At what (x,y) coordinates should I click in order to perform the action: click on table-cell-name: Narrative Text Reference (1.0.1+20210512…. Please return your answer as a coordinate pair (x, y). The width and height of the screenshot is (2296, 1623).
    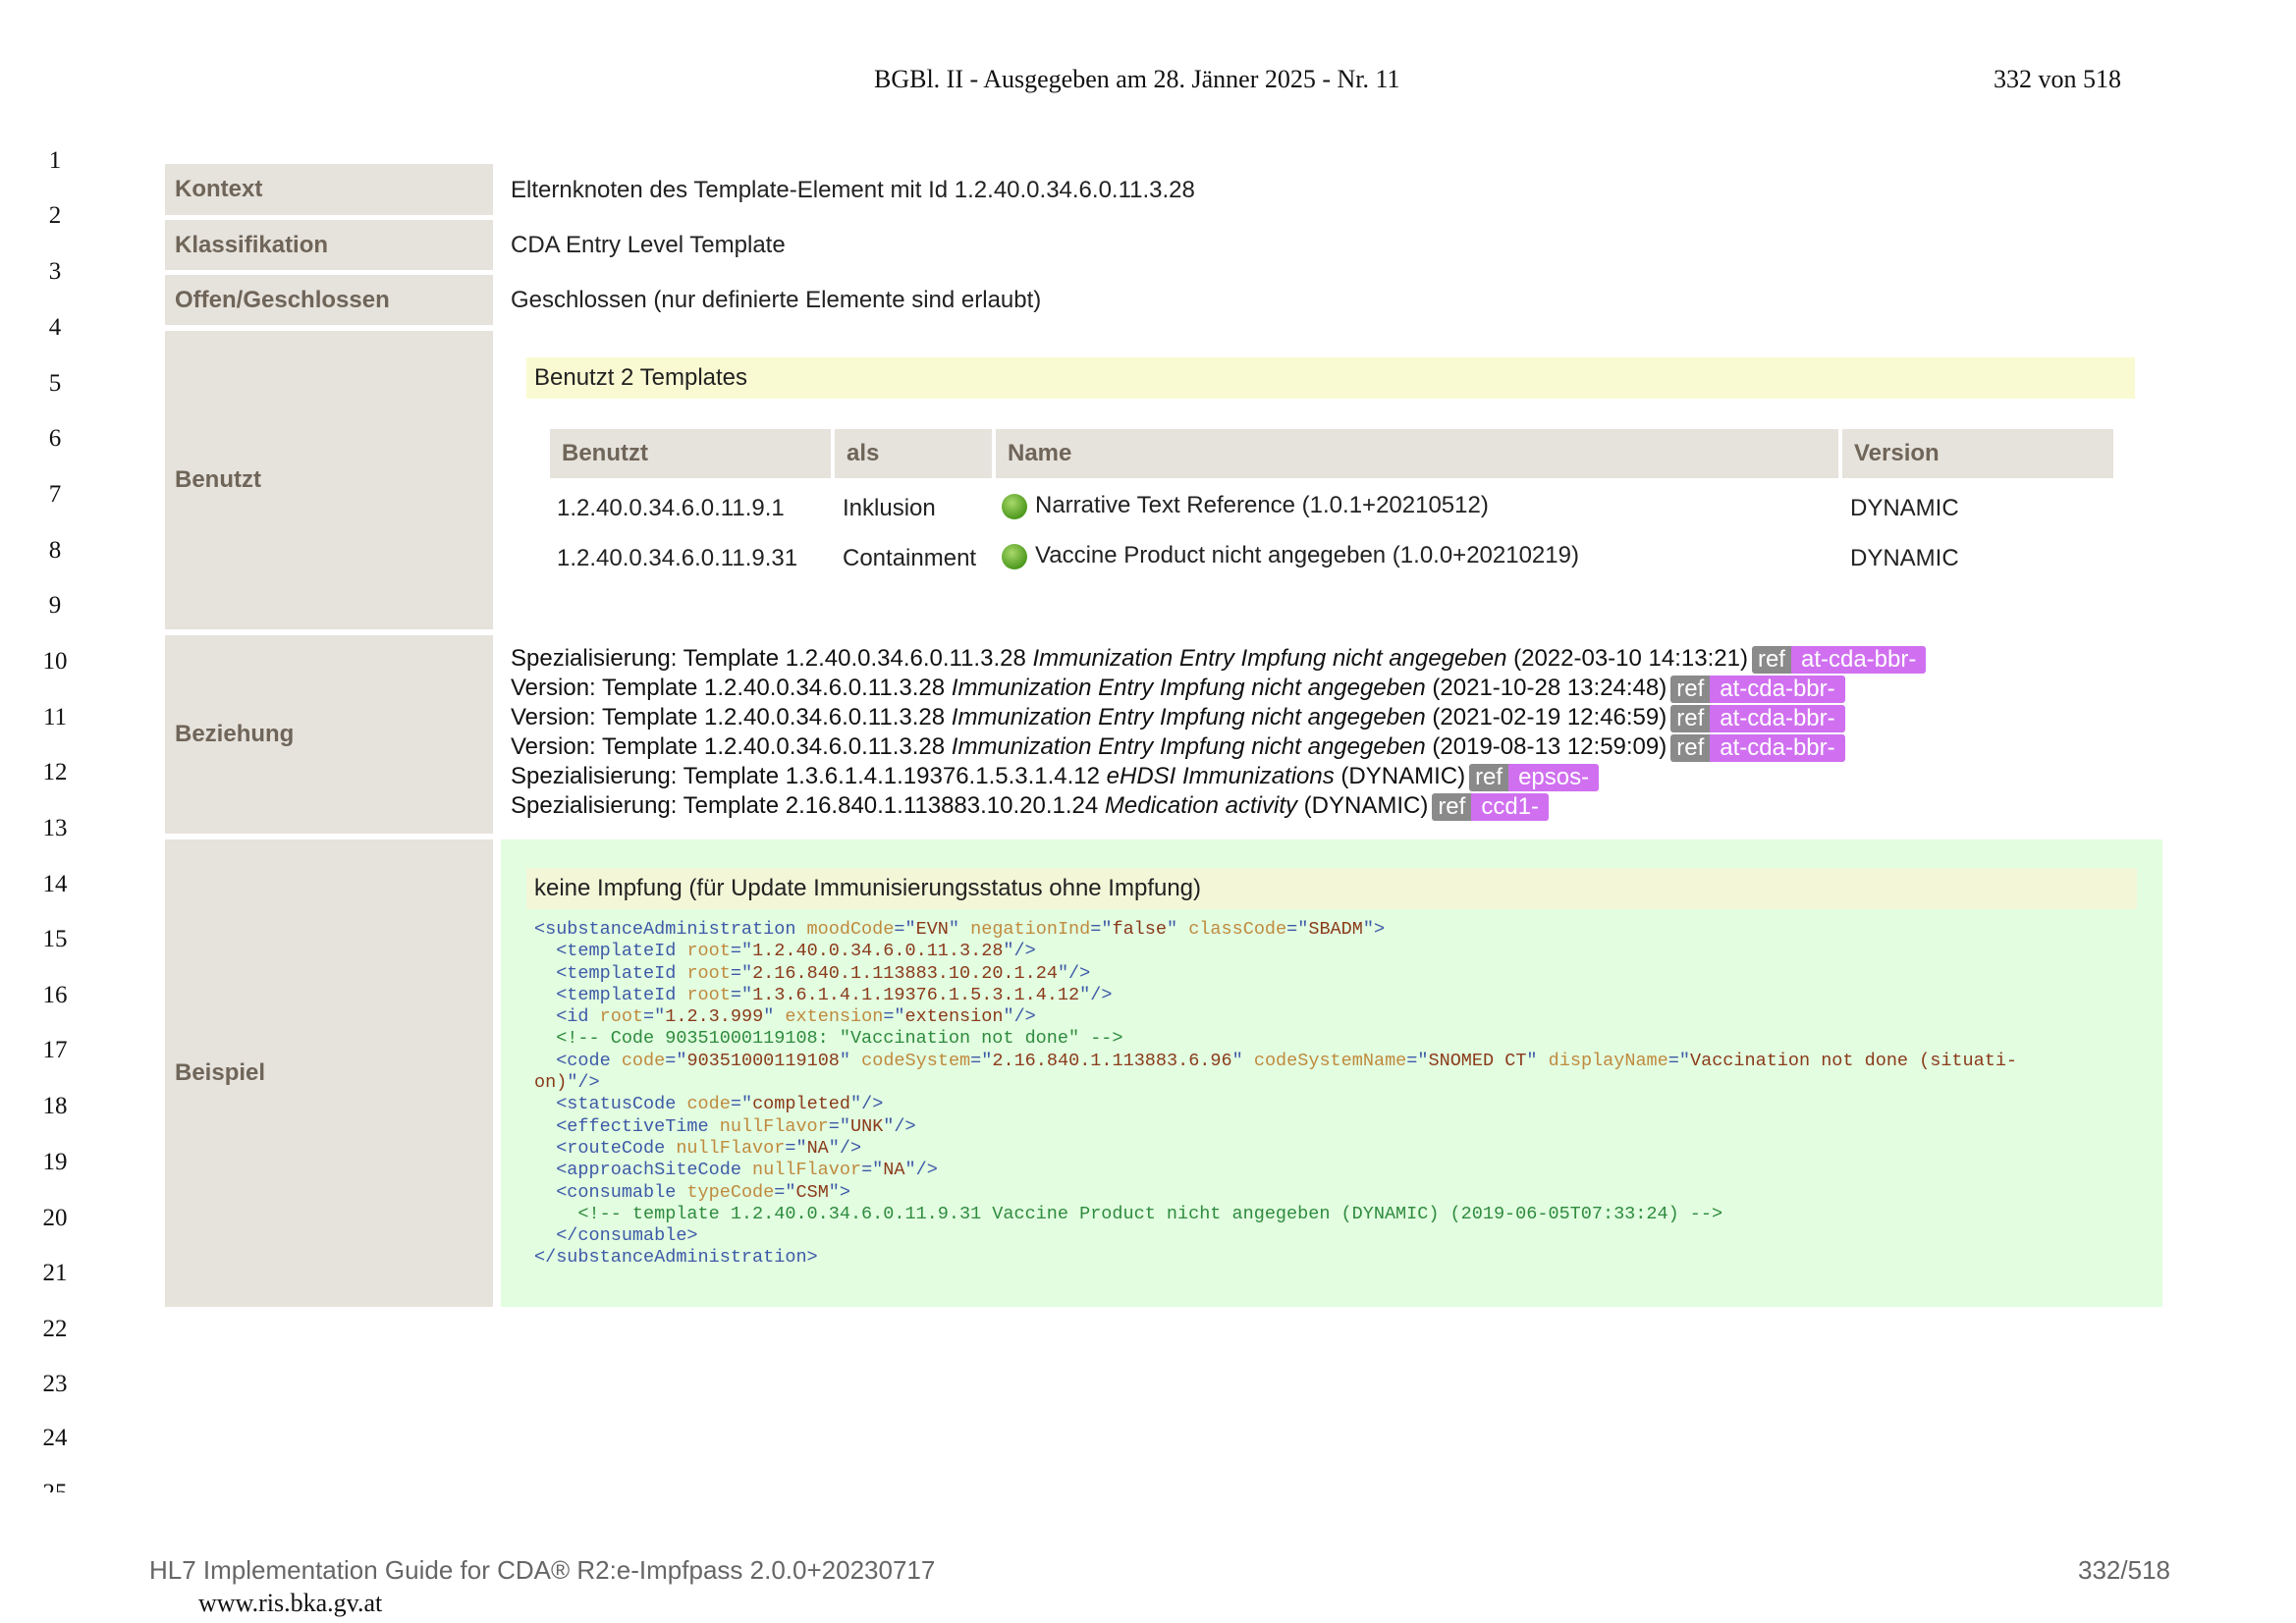
    Looking at the image, I should click on (1245, 505).